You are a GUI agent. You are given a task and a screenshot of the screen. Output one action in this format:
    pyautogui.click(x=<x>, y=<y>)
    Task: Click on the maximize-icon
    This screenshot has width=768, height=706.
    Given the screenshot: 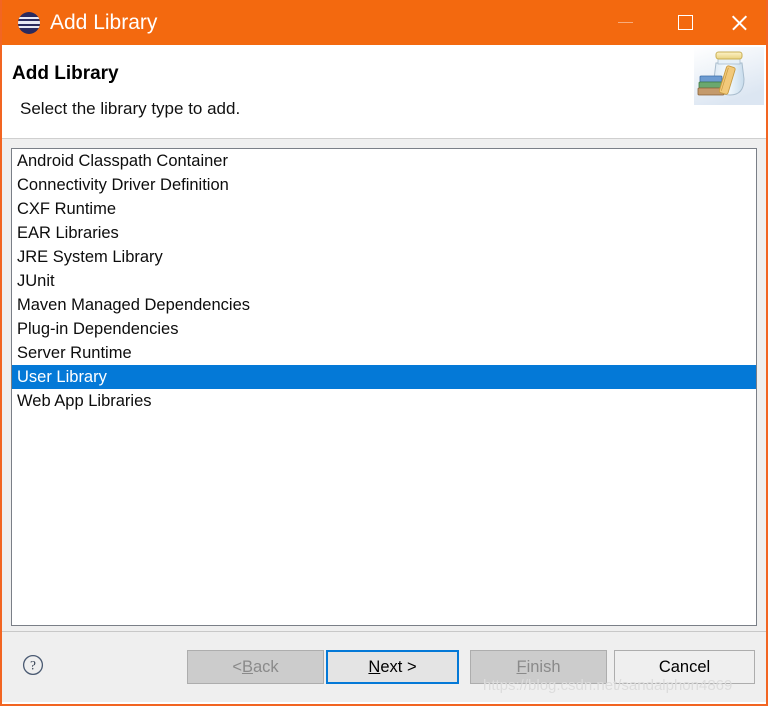 What is the action you would take?
    pyautogui.click(x=685, y=22)
    